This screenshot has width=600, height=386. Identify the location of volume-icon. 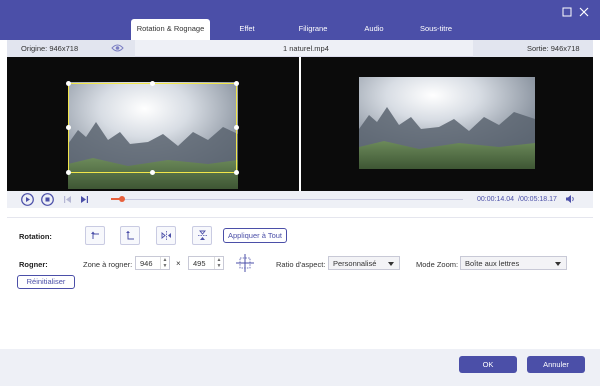
(570, 200).